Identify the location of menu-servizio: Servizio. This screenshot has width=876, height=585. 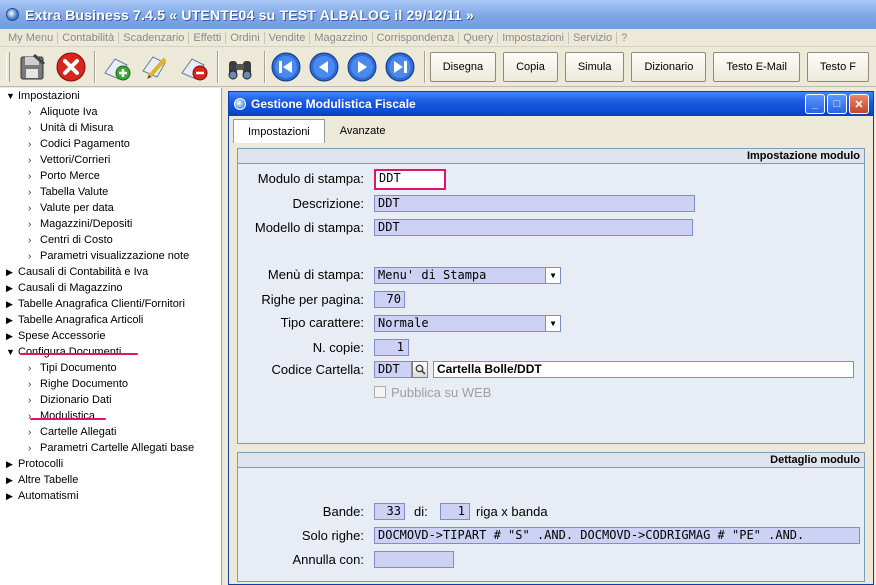
(593, 37).